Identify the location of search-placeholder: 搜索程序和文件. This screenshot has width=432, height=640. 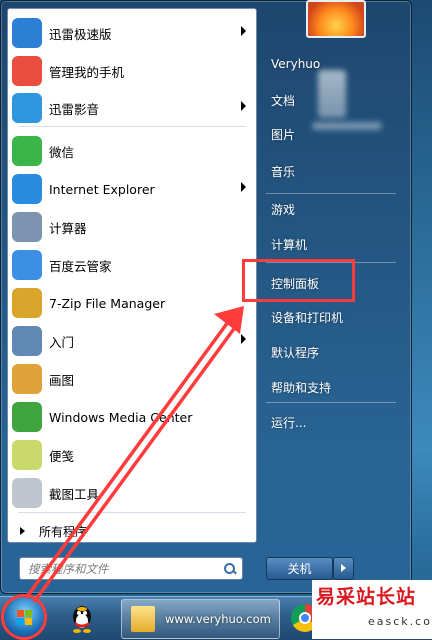
(68, 568).